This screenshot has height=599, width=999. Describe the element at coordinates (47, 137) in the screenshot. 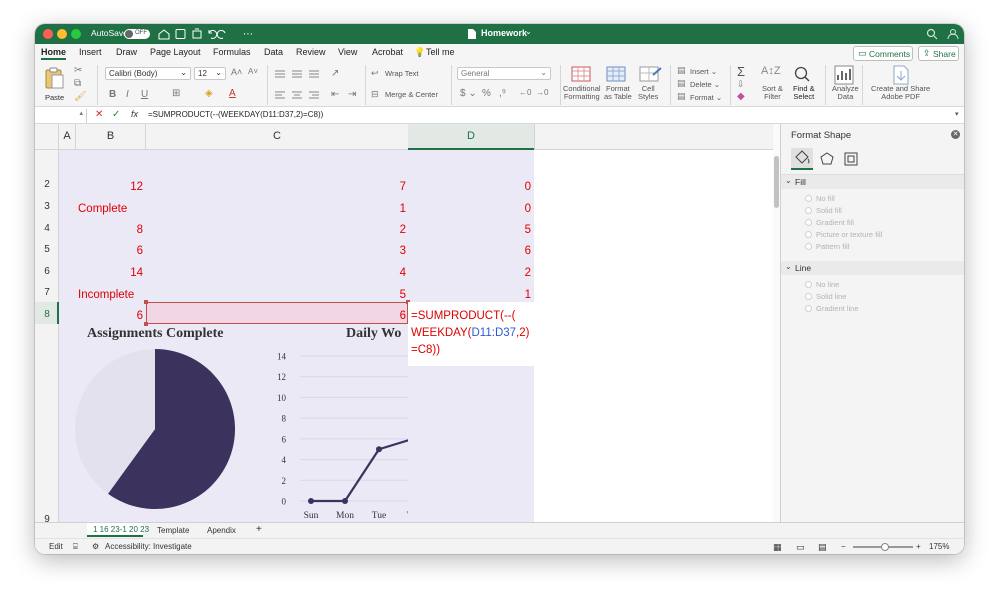

I see `select-all-corner` at that location.